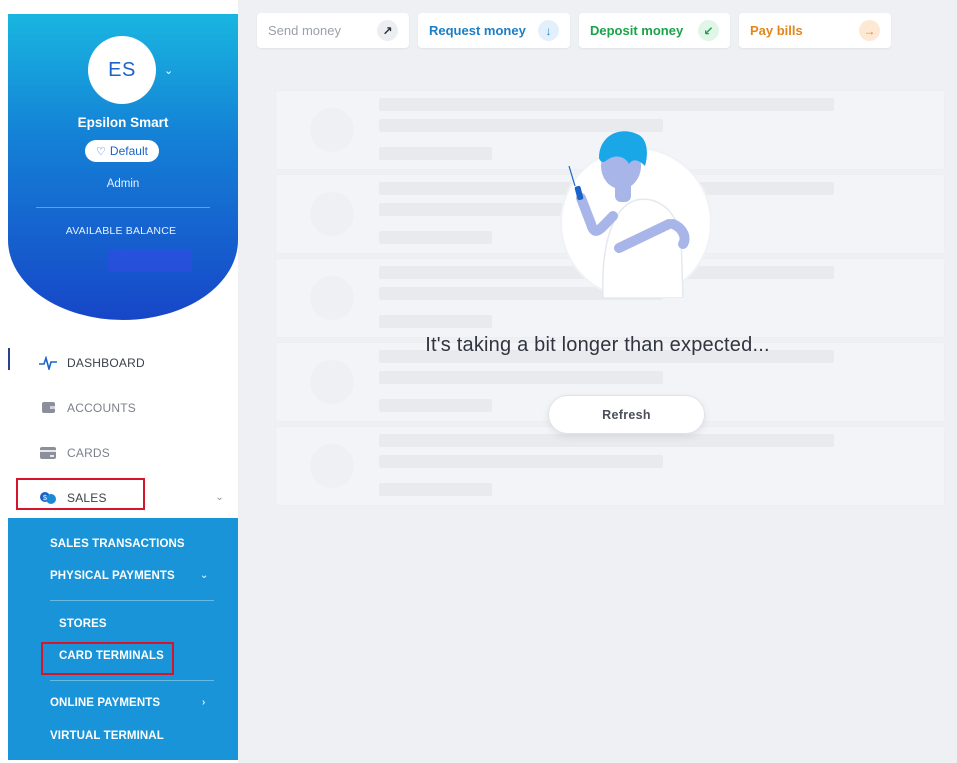 This screenshot has height=763, width=957. I want to click on active-indicator, so click(9, 359).